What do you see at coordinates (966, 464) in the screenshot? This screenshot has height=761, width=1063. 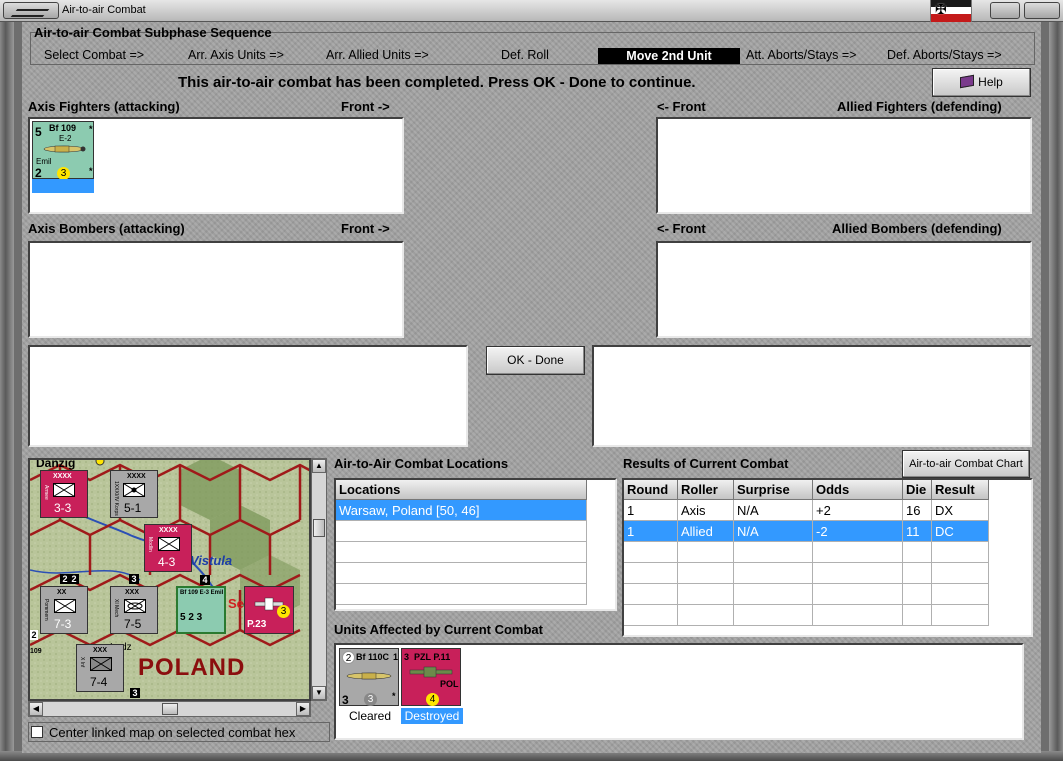 I see `air-combat-chart-button: Air-to-air Combat Chart` at bounding box center [966, 464].